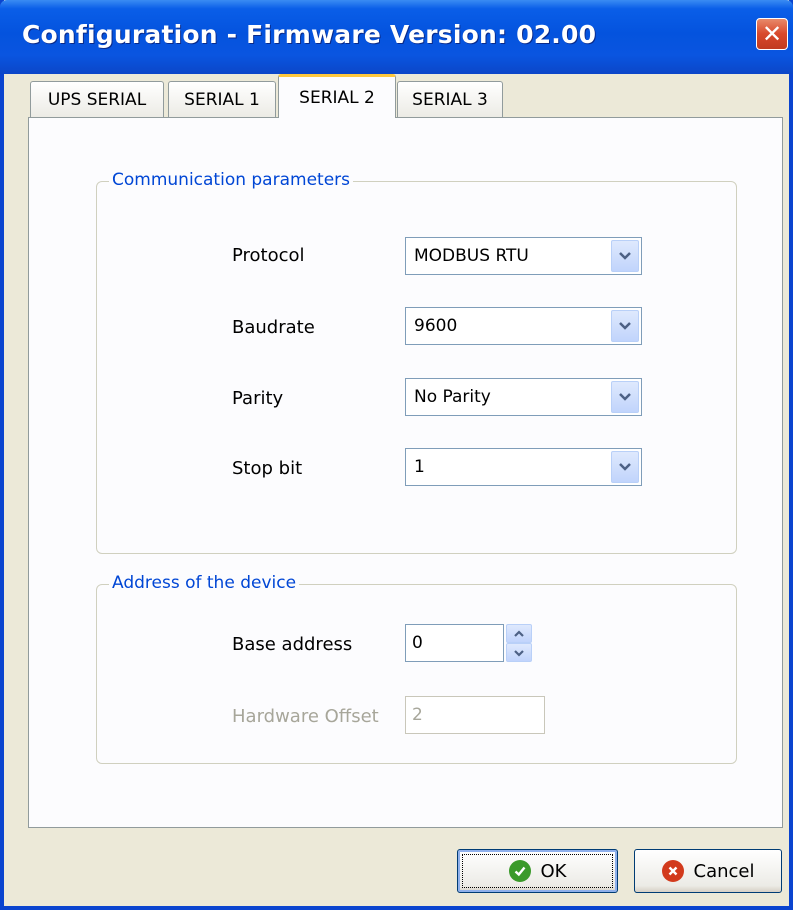 The height and width of the screenshot is (910, 793). What do you see at coordinates (523, 467) in the screenshot?
I see `stop-bit-select: 1` at bounding box center [523, 467].